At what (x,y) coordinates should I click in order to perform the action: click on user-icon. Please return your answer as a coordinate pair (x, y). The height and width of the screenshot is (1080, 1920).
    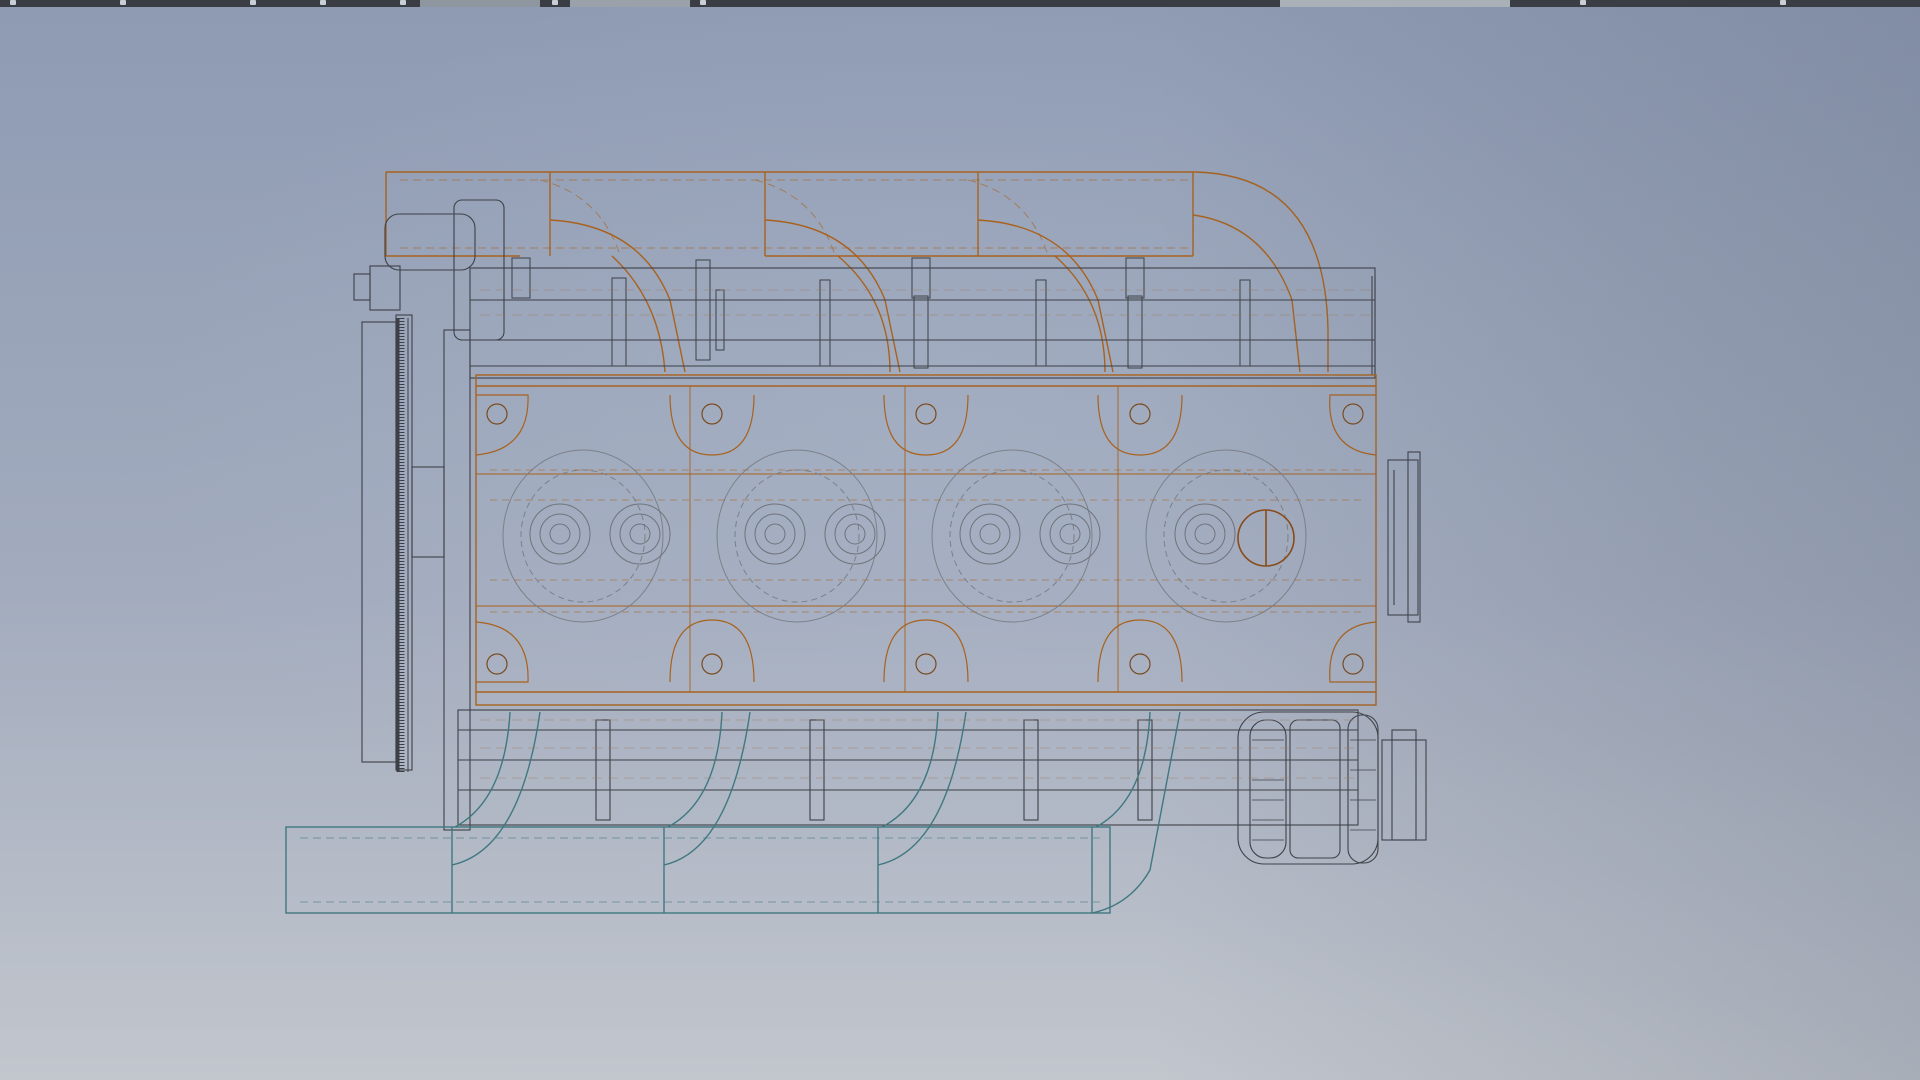
    Looking at the image, I should click on (1583, 2).